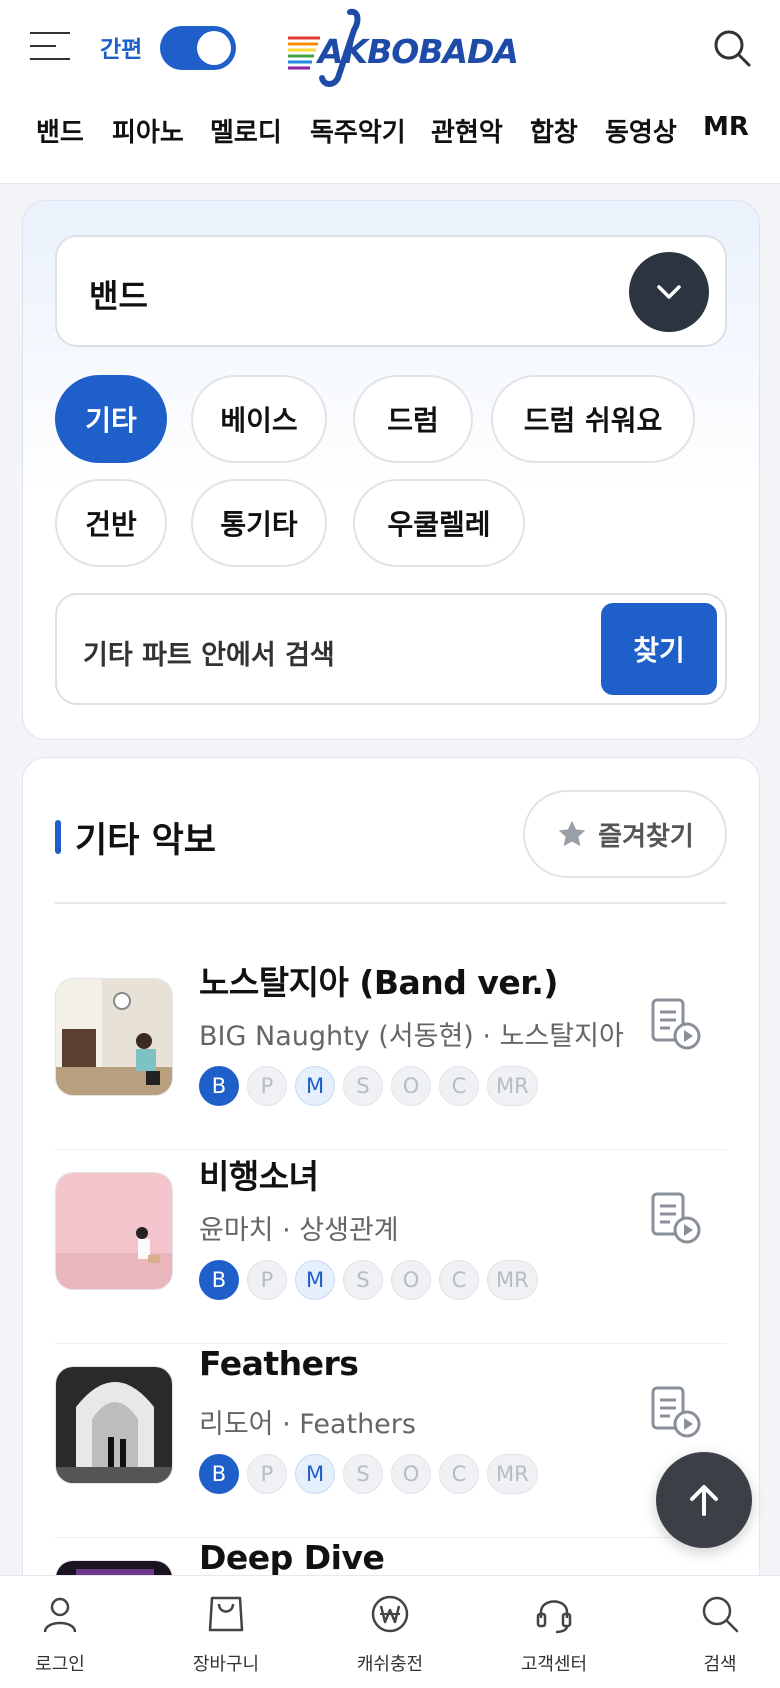  What do you see at coordinates (554, 130) in the screenshot?
I see `nav-item-choir: 합창` at bounding box center [554, 130].